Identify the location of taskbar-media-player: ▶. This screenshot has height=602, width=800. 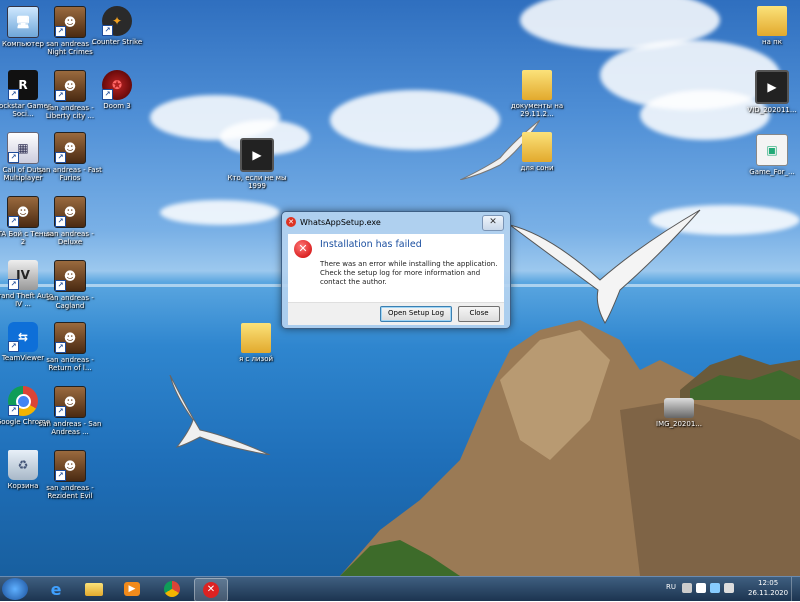
(132, 589).